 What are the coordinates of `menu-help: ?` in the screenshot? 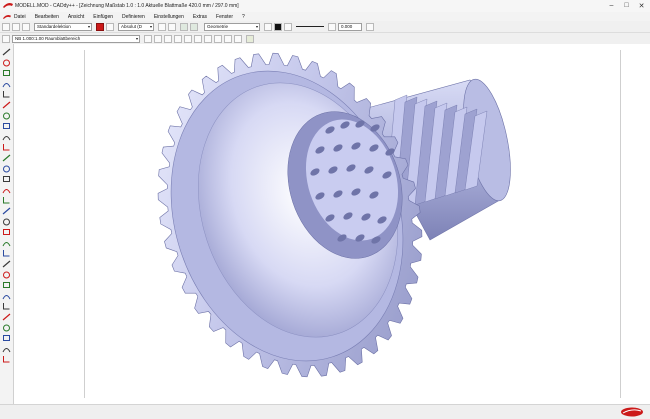 It's located at (243, 17).